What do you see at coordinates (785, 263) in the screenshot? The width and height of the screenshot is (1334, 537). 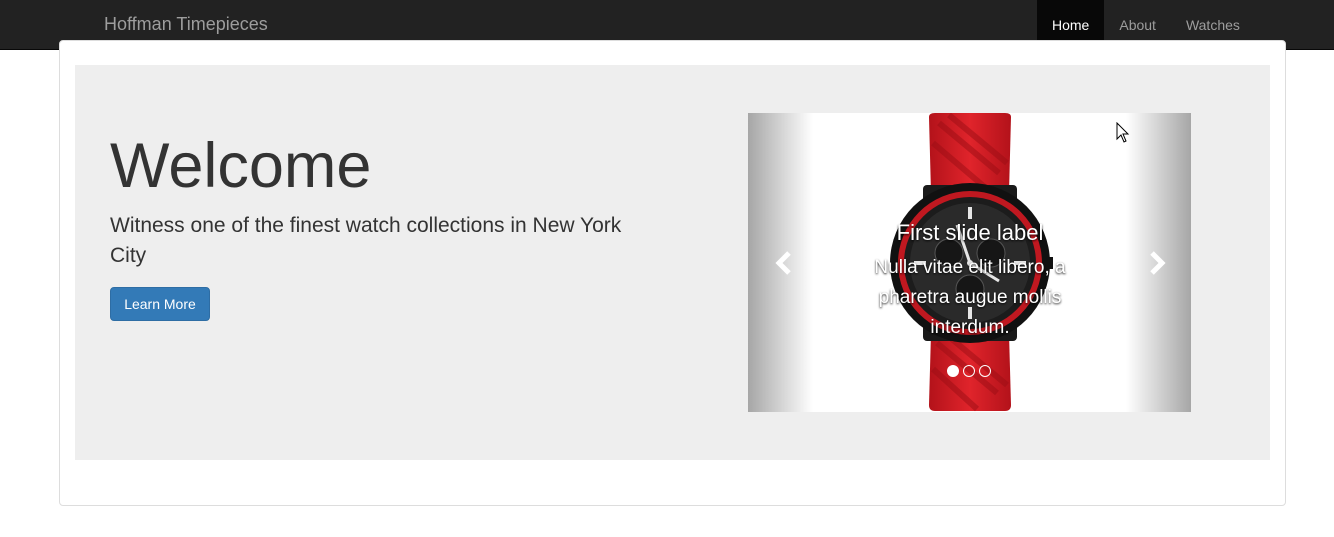 I see `chevron-left-icon` at bounding box center [785, 263].